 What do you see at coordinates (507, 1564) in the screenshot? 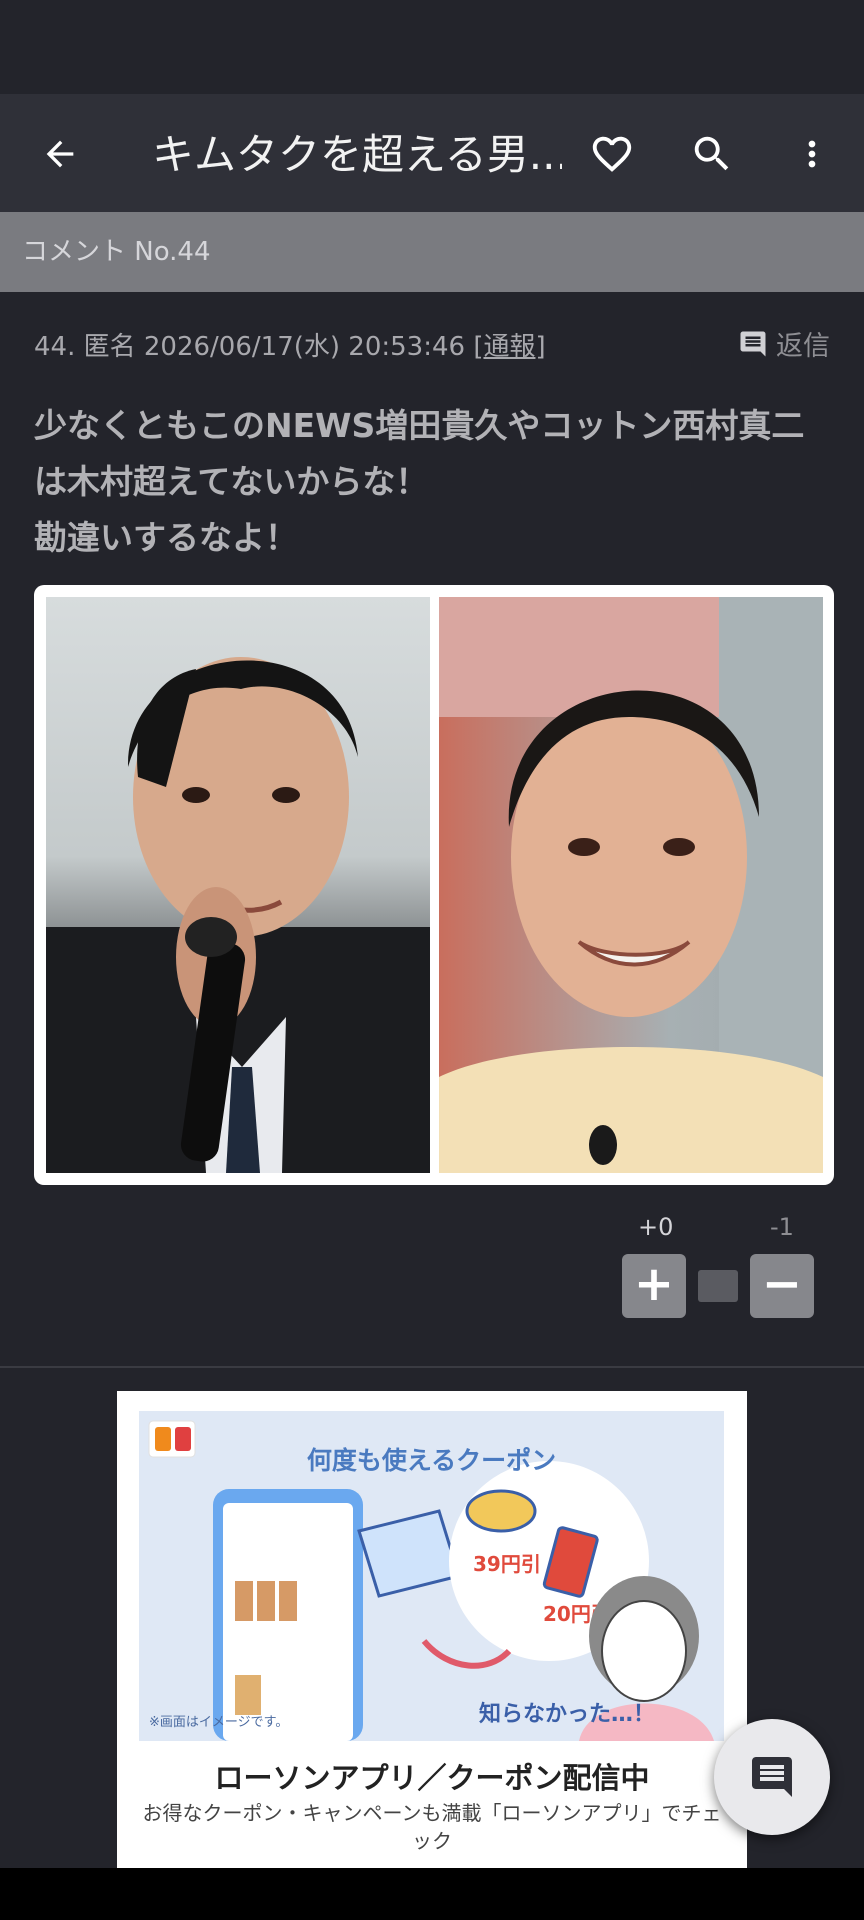
I see `ad-price-1: 39円引` at bounding box center [507, 1564].